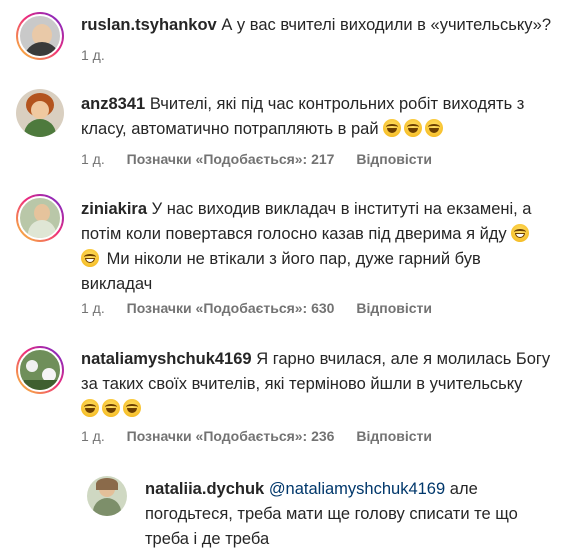 Image resolution: width=585 pixels, height=552 pixels. I want to click on mention-link: @nataliamyshchuk4169, so click(357, 489).